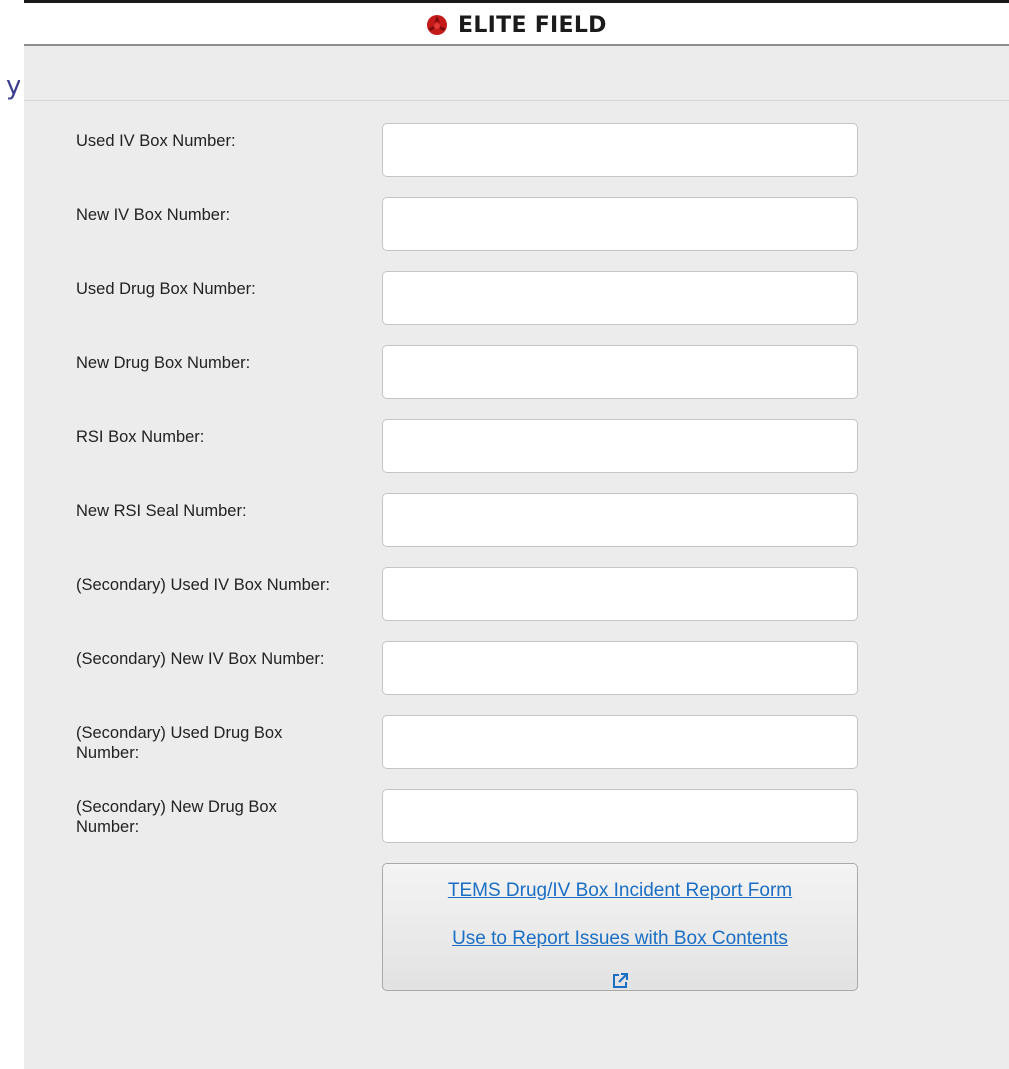 The image size is (1009, 1069). I want to click on secondary-used-drug-box-number-input, so click(620, 742).